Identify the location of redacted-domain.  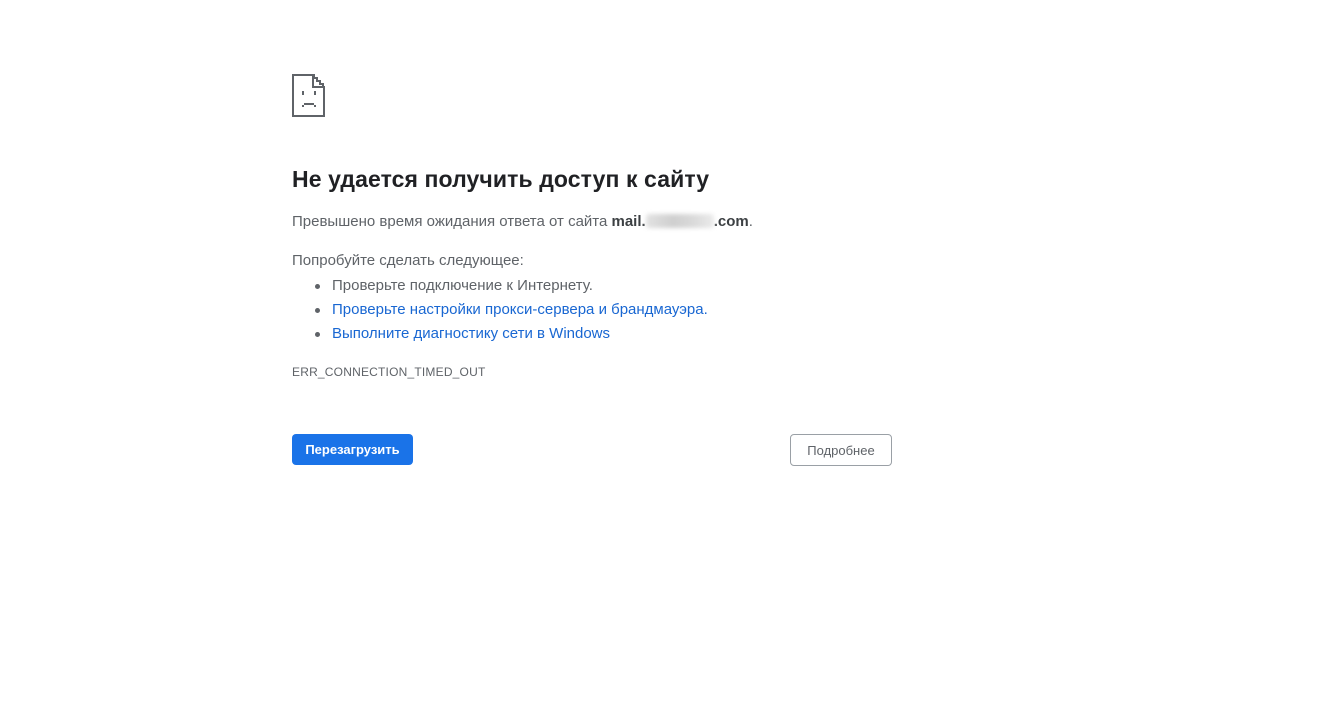
(679, 221).